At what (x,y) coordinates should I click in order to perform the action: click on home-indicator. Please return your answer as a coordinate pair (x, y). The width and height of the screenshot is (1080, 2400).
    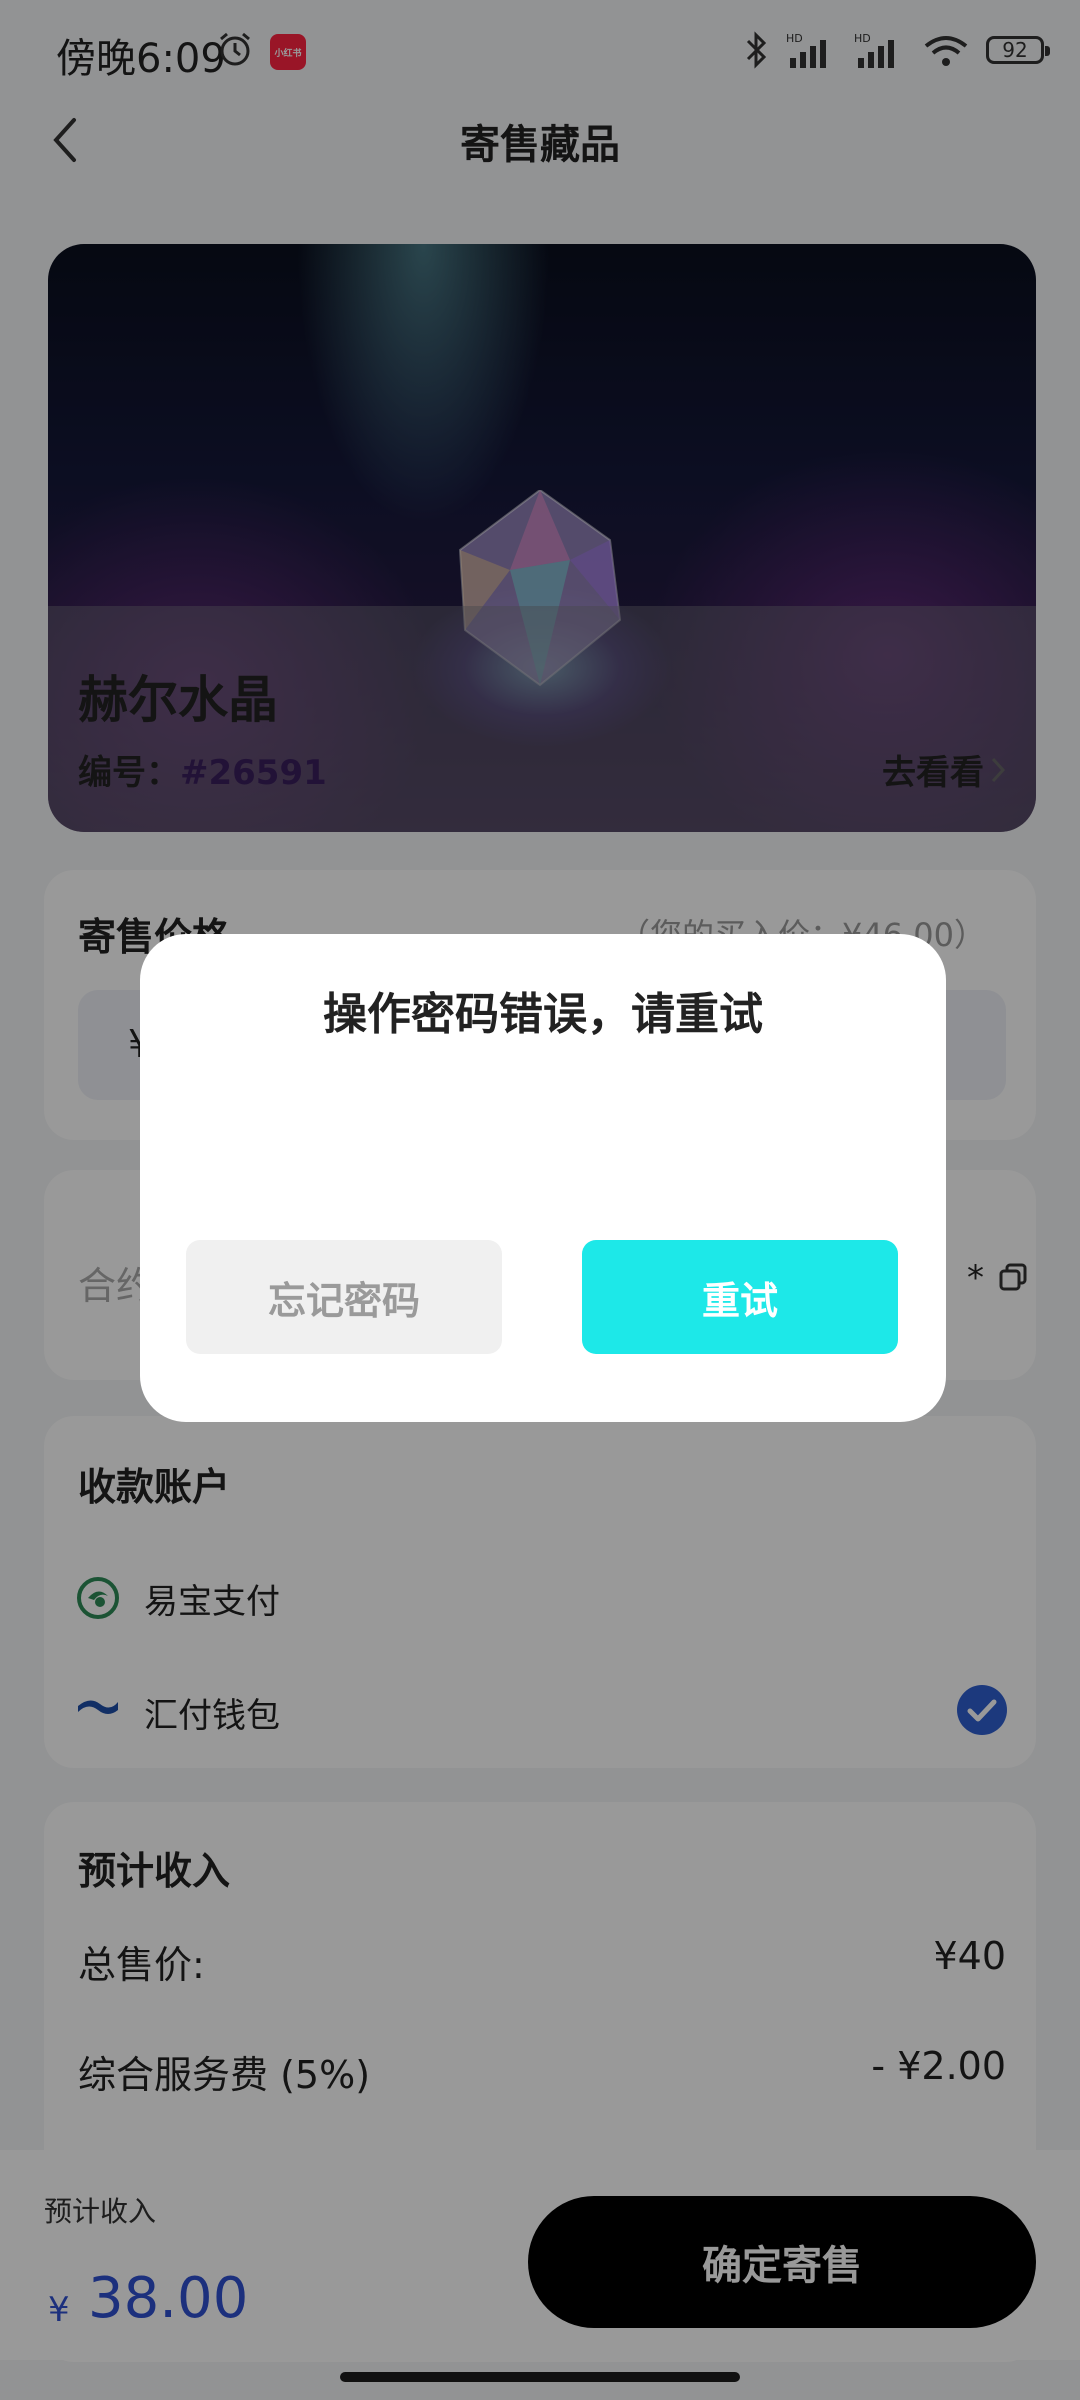
    Looking at the image, I should click on (540, 2377).